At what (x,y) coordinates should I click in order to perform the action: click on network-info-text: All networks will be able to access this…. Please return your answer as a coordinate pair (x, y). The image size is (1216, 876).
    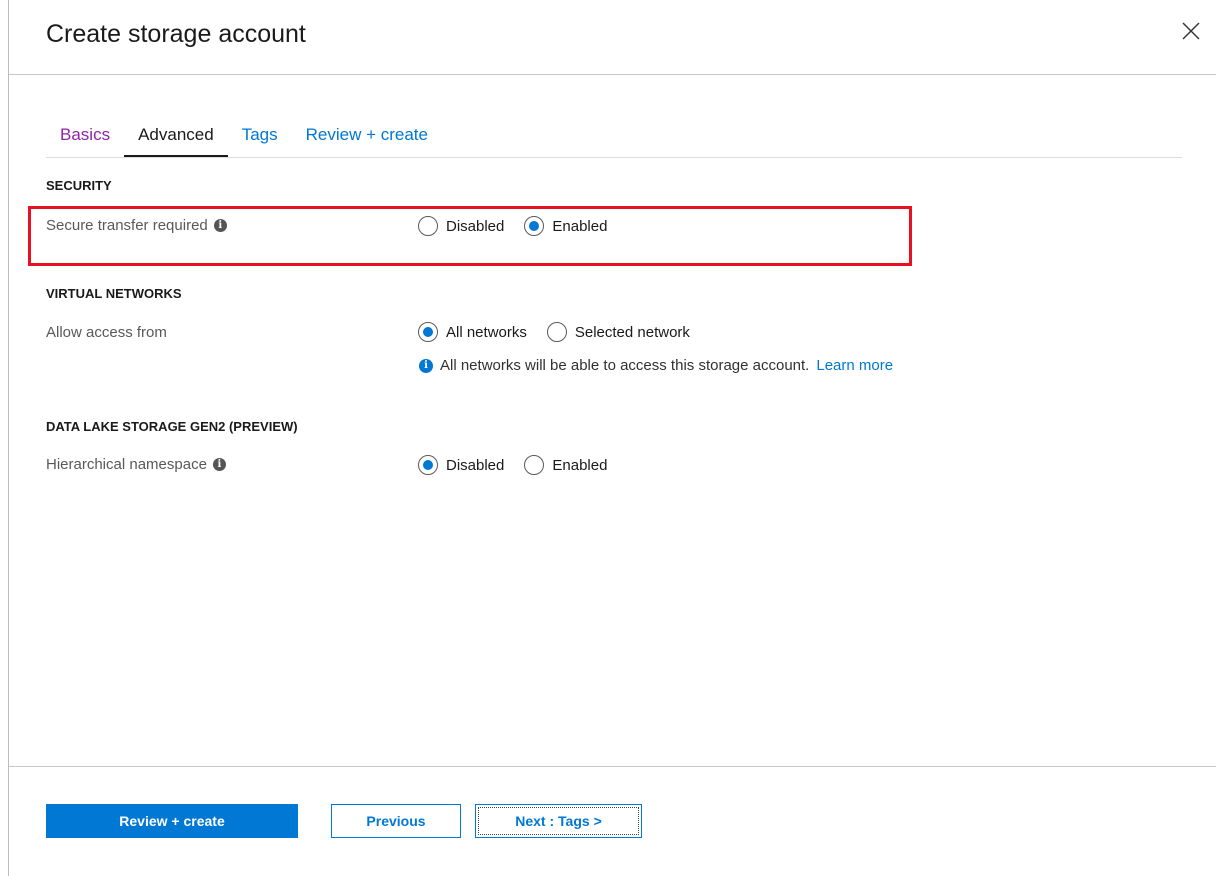
    Looking at the image, I should click on (625, 365).